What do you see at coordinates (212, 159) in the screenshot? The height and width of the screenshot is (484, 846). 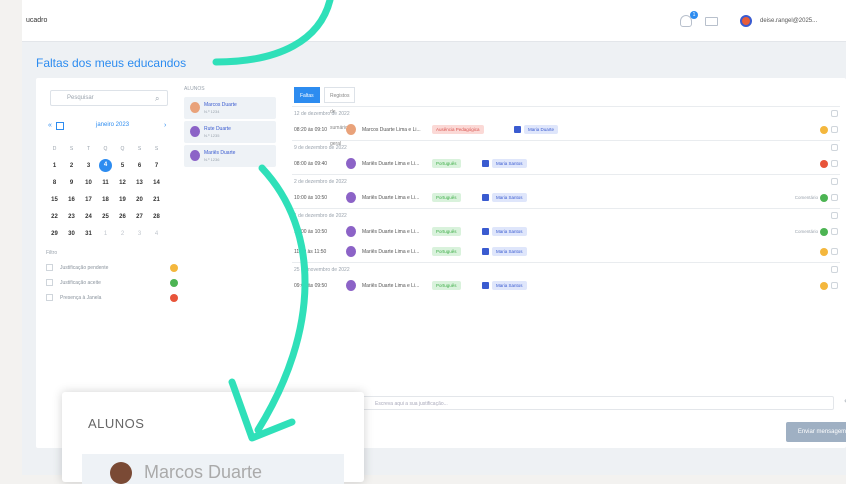 I see `student-number: N.º 1236` at bounding box center [212, 159].